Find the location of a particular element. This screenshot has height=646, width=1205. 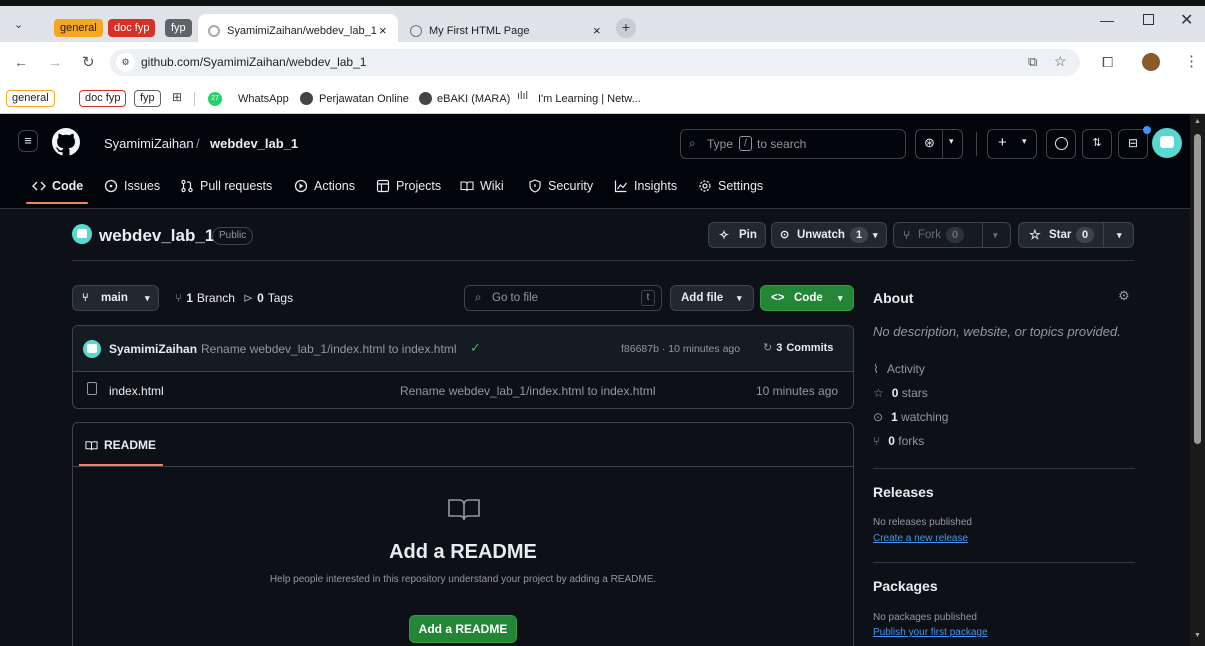

issue-icon is located at coordinates (1061, 143).